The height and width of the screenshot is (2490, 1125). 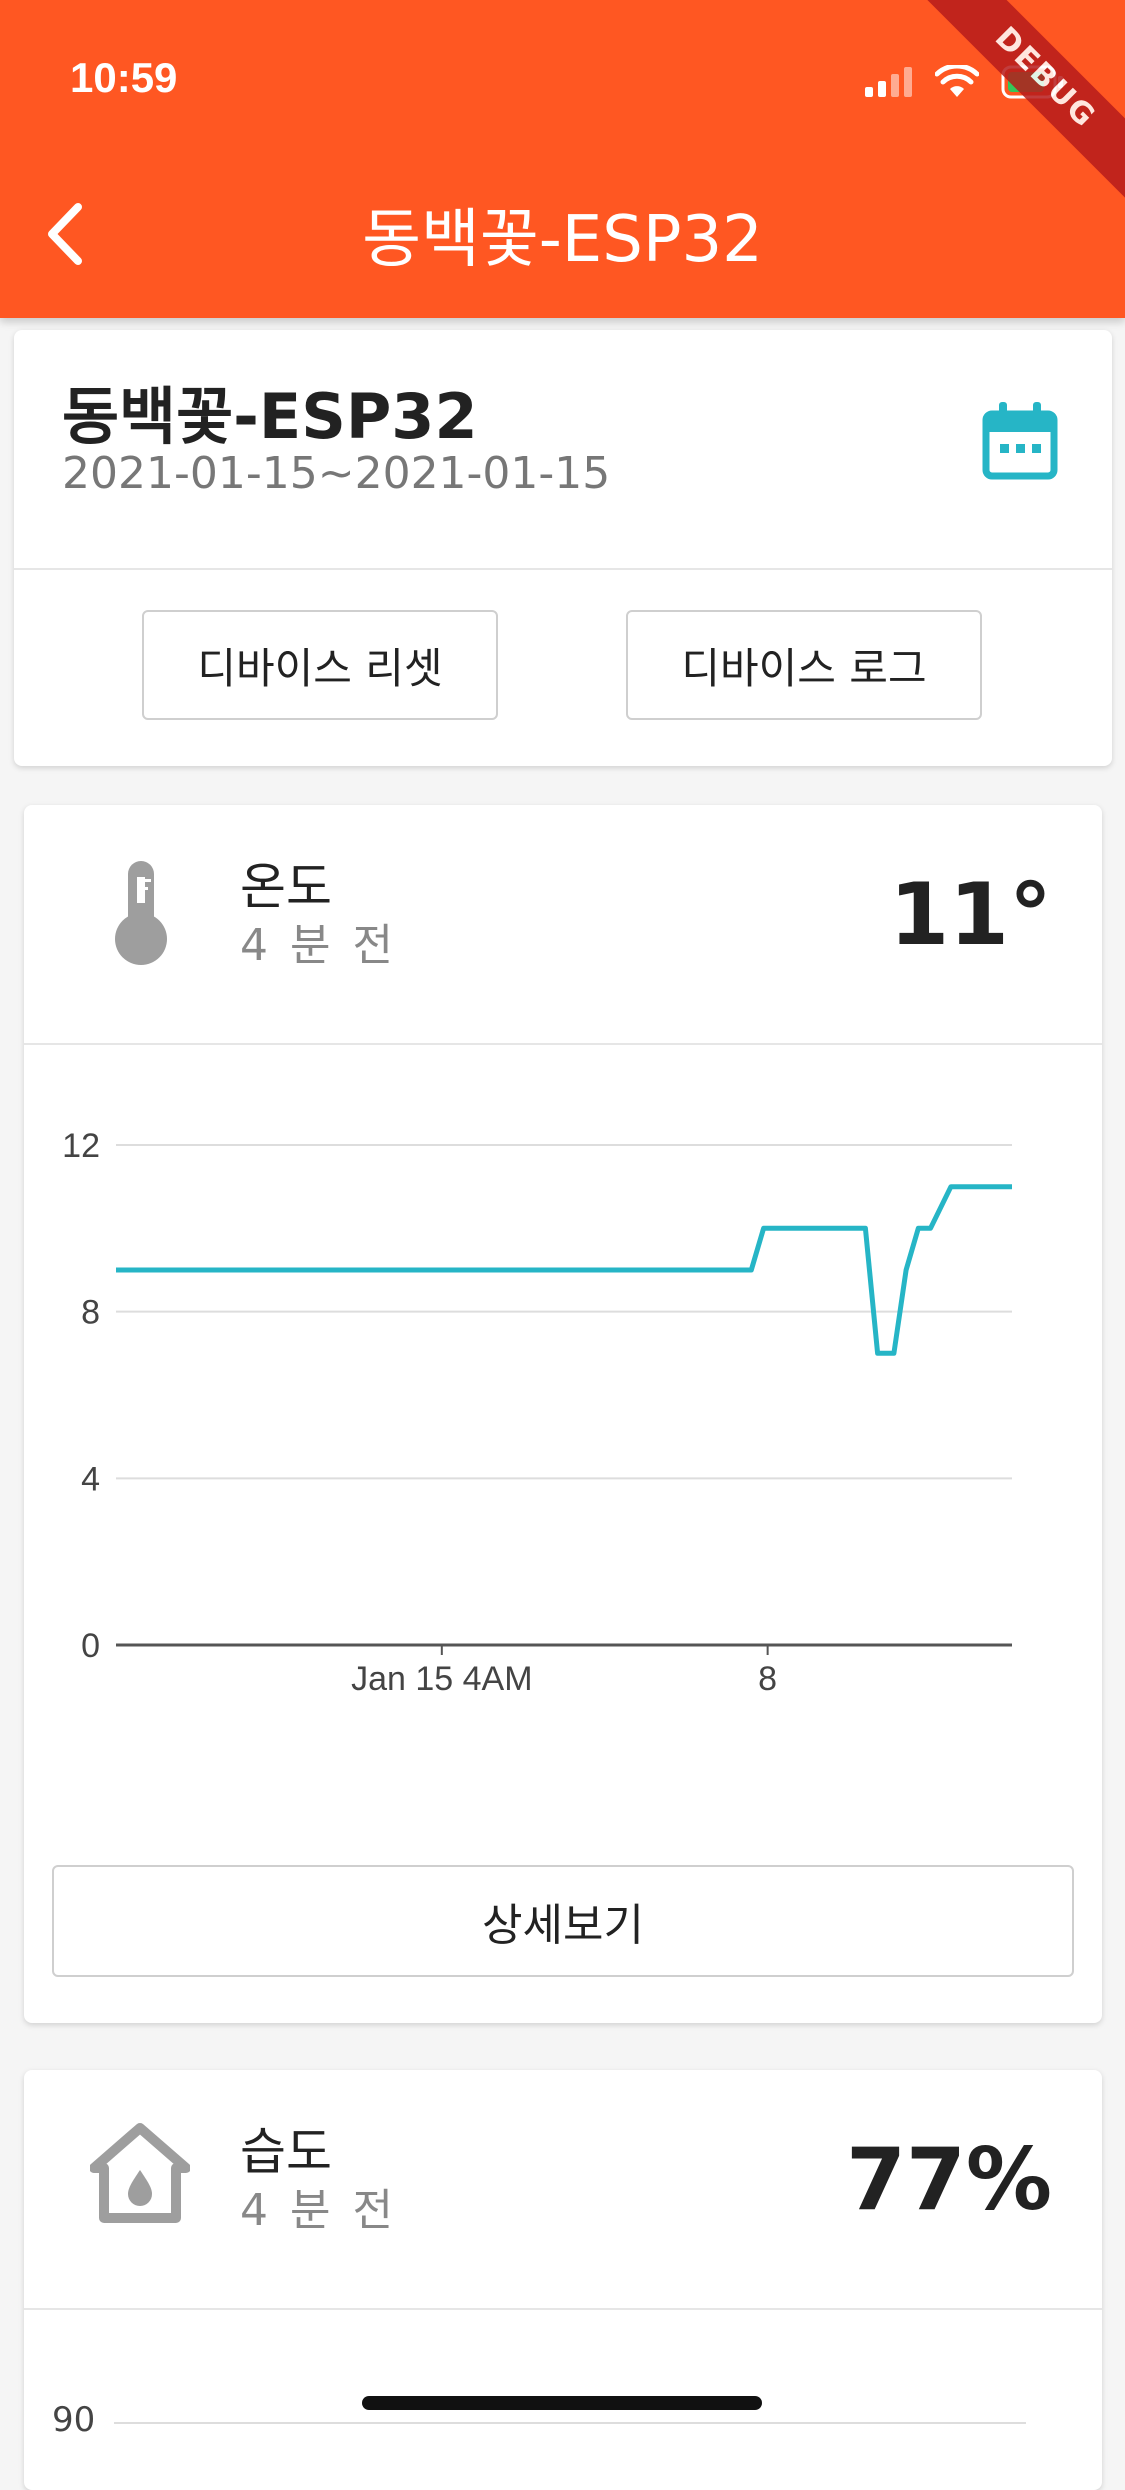 What do you see at coordinates (970, 915) in the screenshot?
I see `sensor-value: 11°` at bounding box center [970, 915].